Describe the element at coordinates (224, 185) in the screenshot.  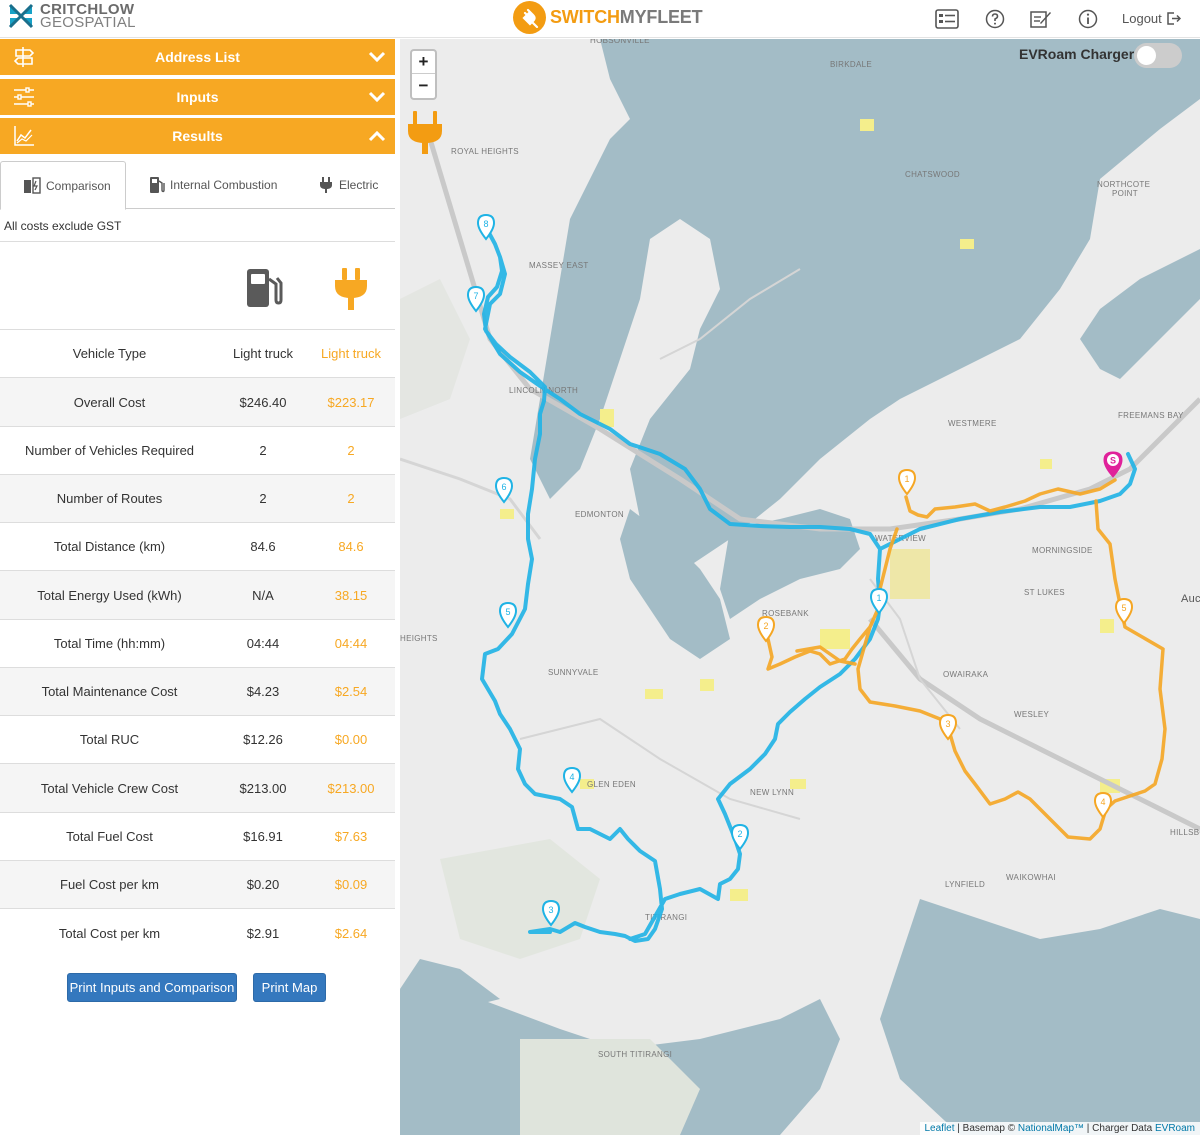
I see `tab-internal-combustion-label: Internal Combustion` at that location.